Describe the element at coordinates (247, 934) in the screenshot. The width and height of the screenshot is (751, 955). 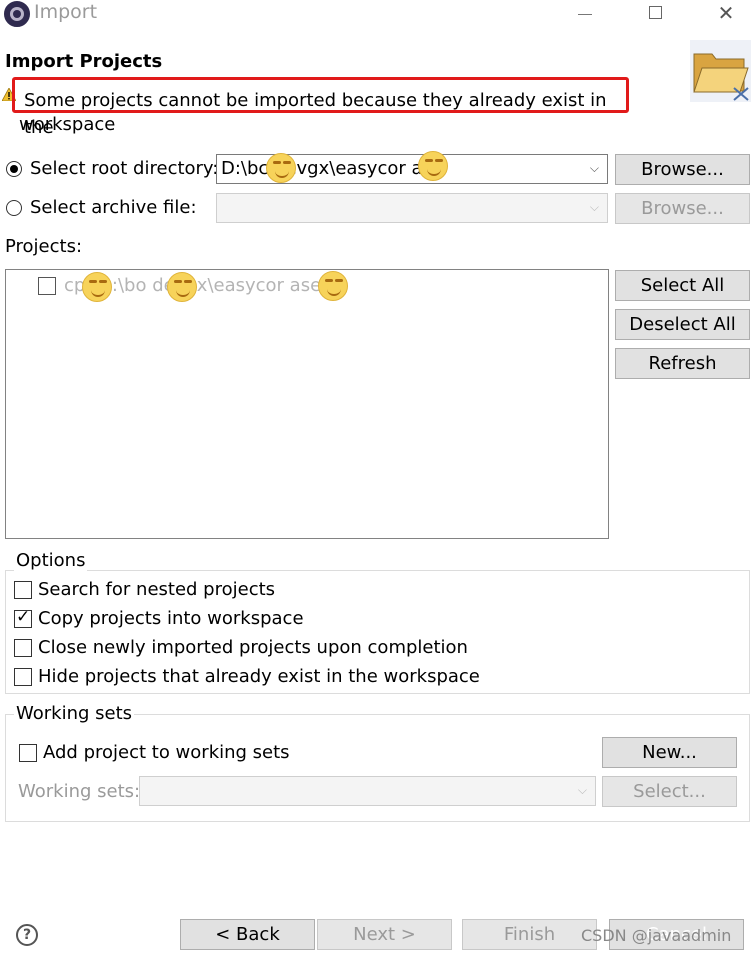
I see `back-button: < Back` at that location.